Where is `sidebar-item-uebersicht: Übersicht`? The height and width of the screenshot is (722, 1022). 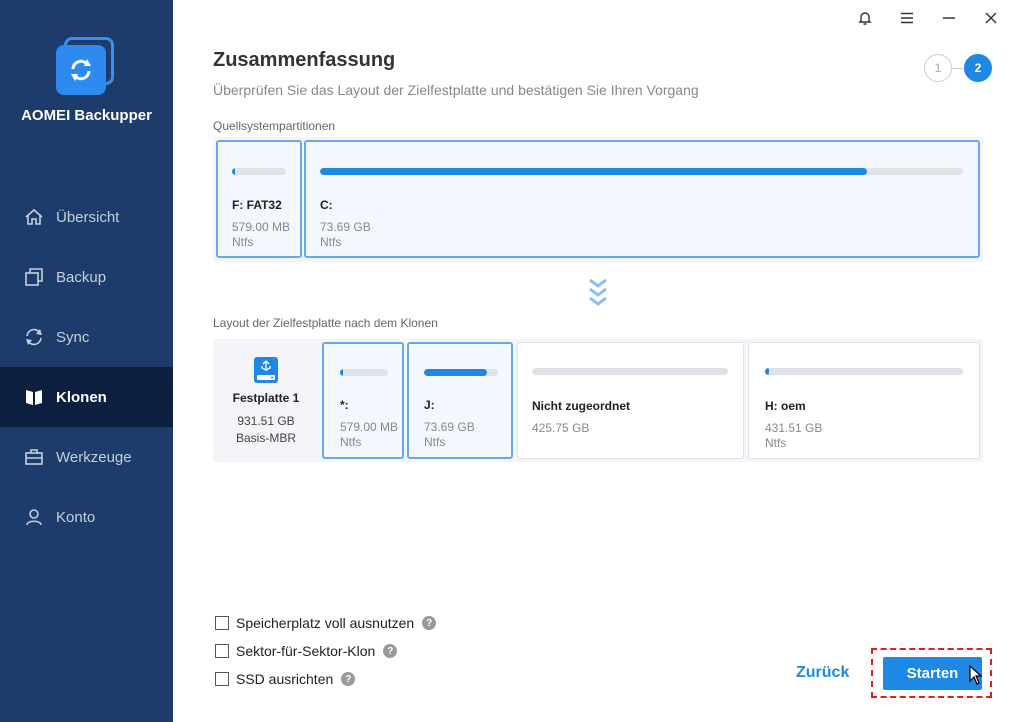 sidebar-item-uebersicht: Übersicht is located at coordinates (86, 217).